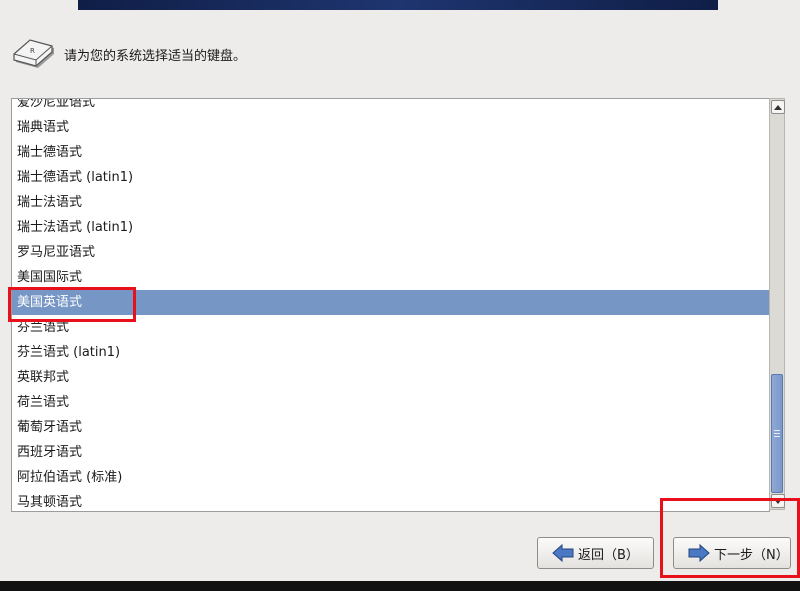 The width and height of the screenshot is (800, 591). I want to click on list-item: 瑞士德语式, so click(390, 152).